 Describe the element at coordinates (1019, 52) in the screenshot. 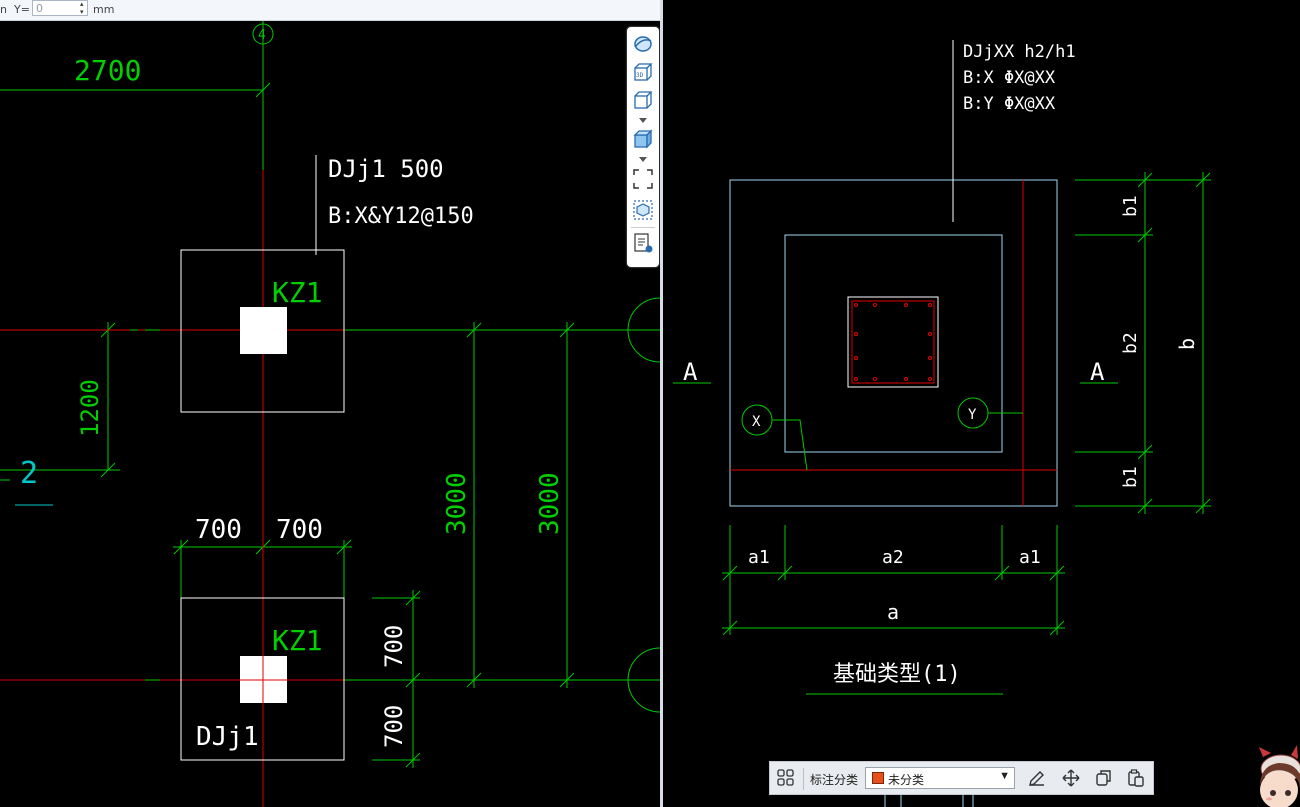

I see `leader-text-line1: DJjXX h2/h1` at that location.